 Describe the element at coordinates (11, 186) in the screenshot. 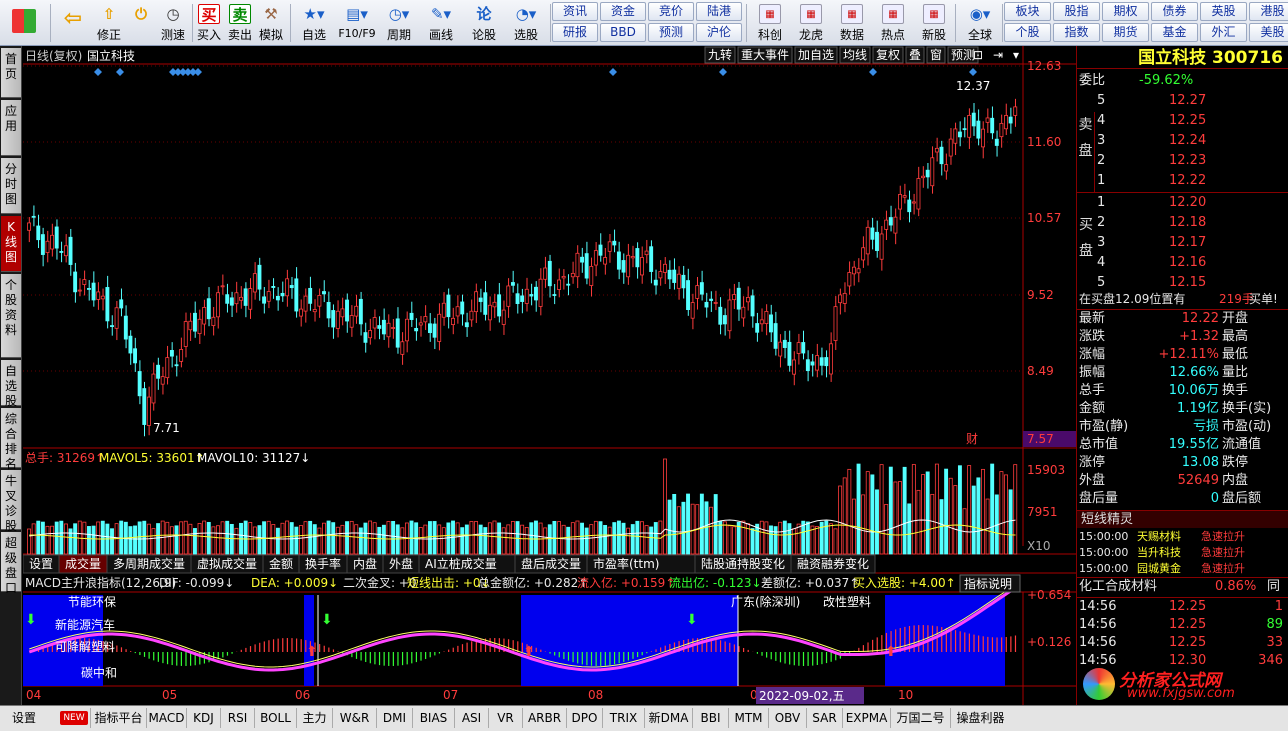

I see `left-tab-2: 分时图` at that location.